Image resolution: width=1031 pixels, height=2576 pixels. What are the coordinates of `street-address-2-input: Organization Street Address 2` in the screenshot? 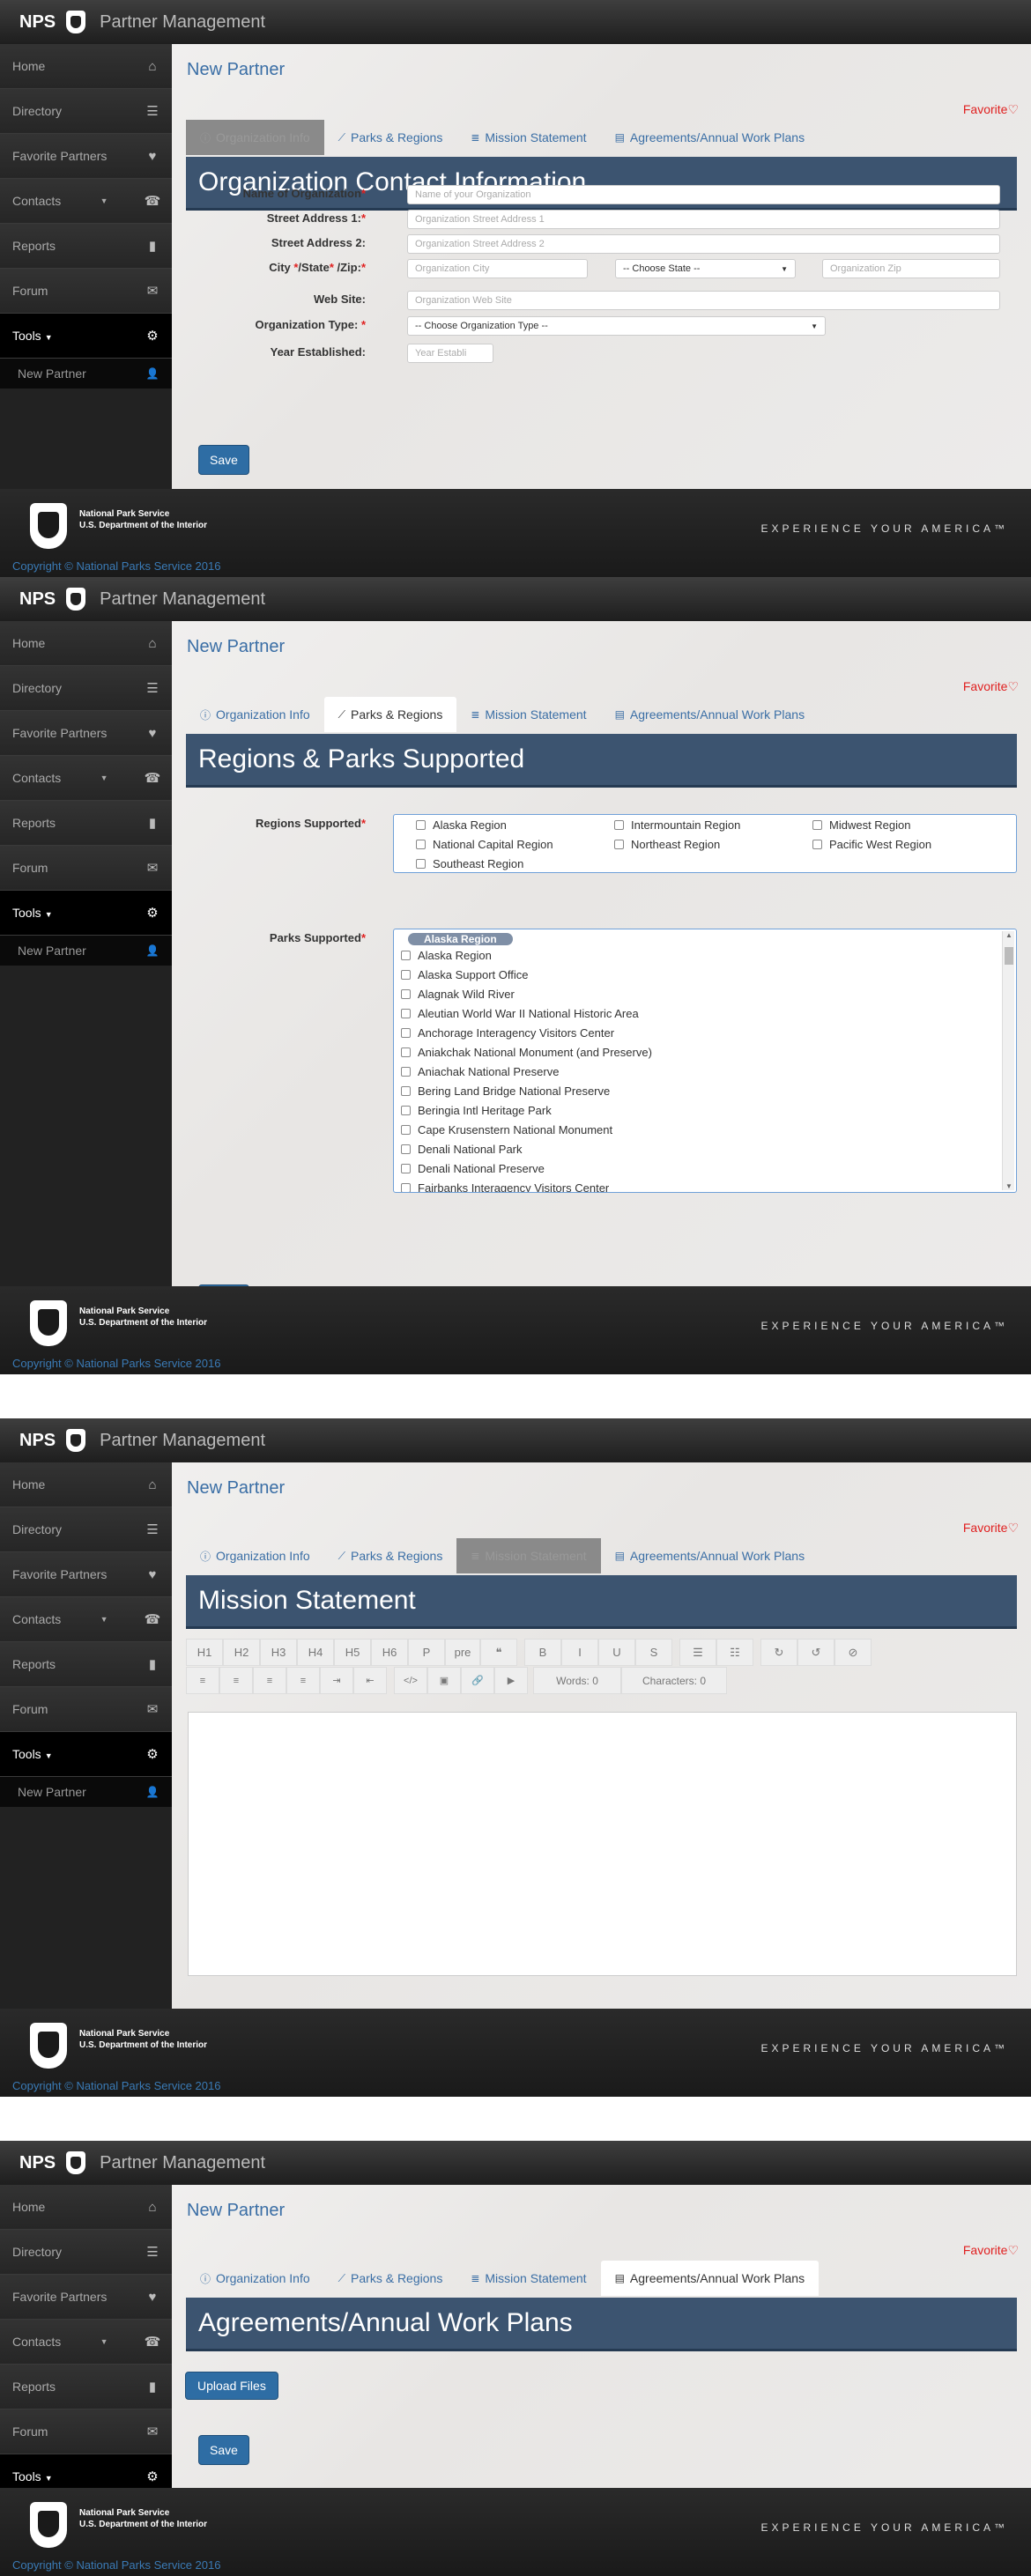 It's located at (703, 244).